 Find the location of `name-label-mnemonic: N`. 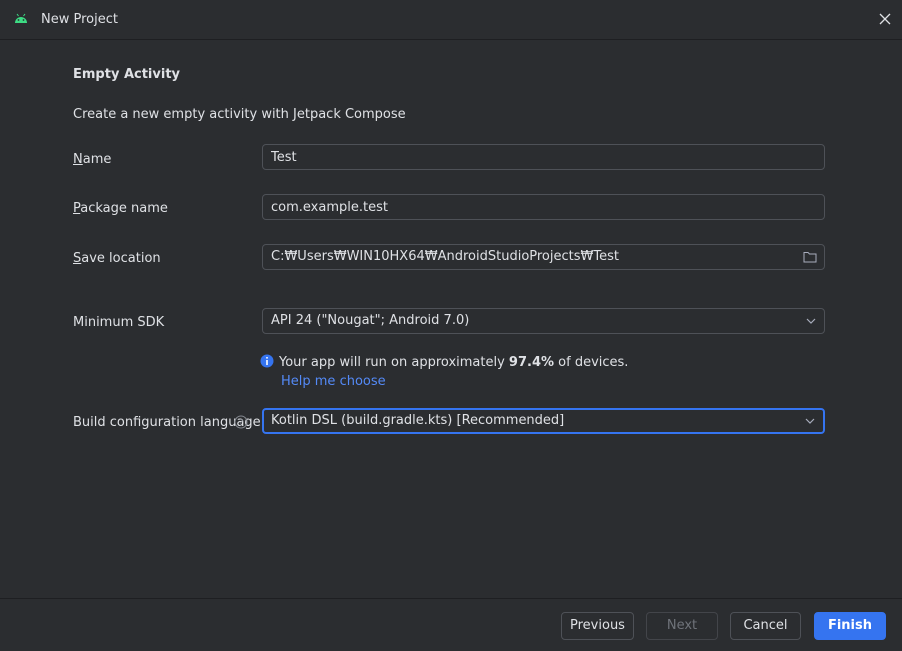

name-label-mnemonic: N is located at coordinates (78, 159).